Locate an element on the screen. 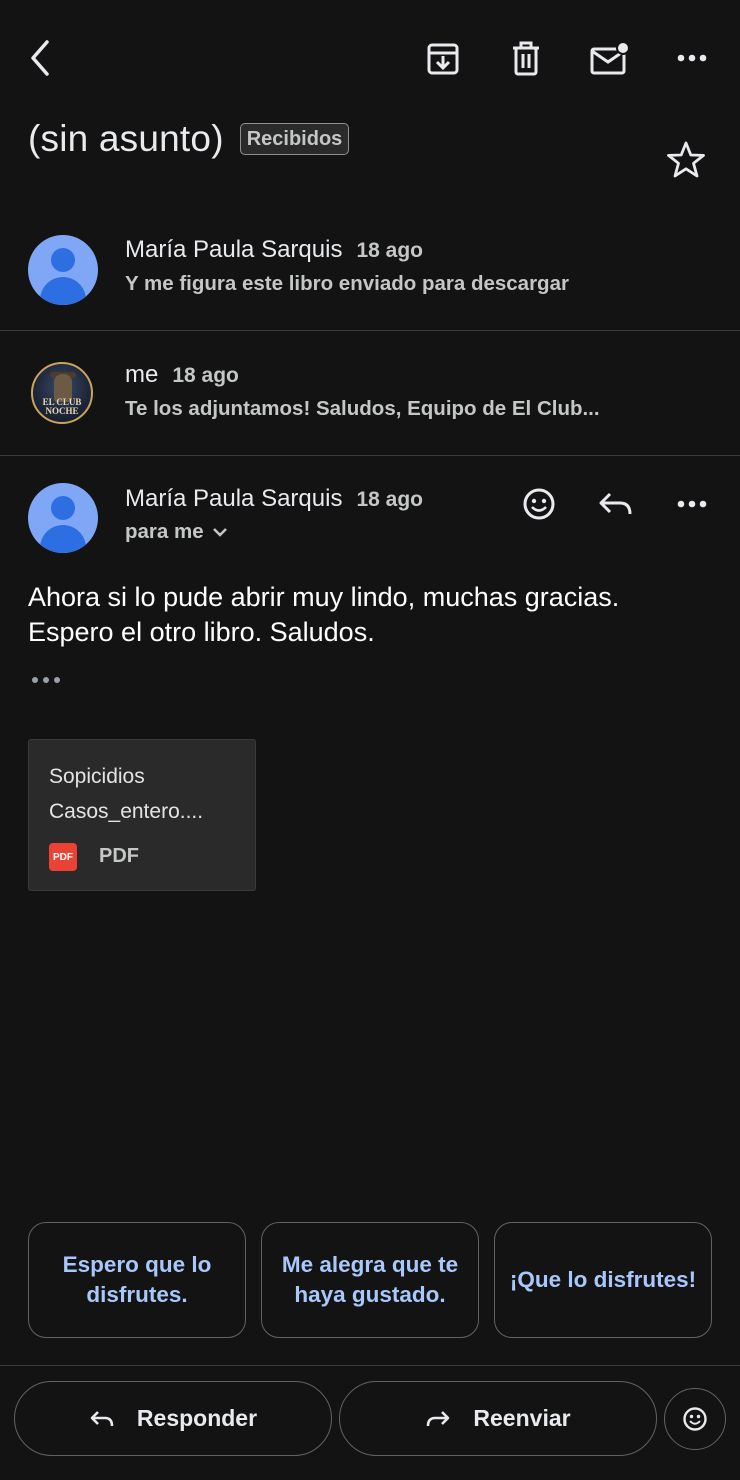 This screenshot has height=1480, width=740. back-button is located at coordinates (40, 58).